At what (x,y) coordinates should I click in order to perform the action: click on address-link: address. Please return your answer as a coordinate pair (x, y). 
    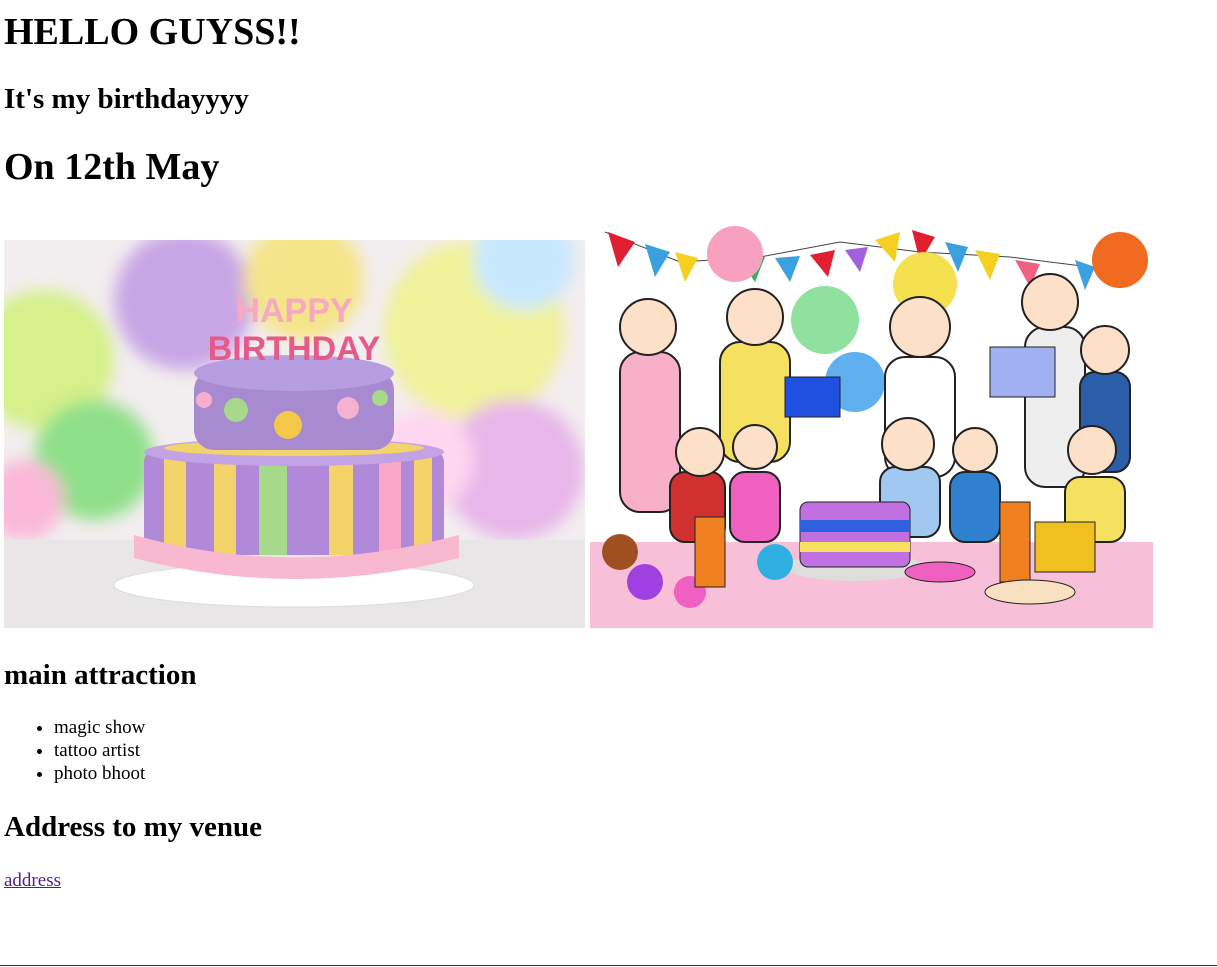
    Looking at the image, I should click on (32, 880).